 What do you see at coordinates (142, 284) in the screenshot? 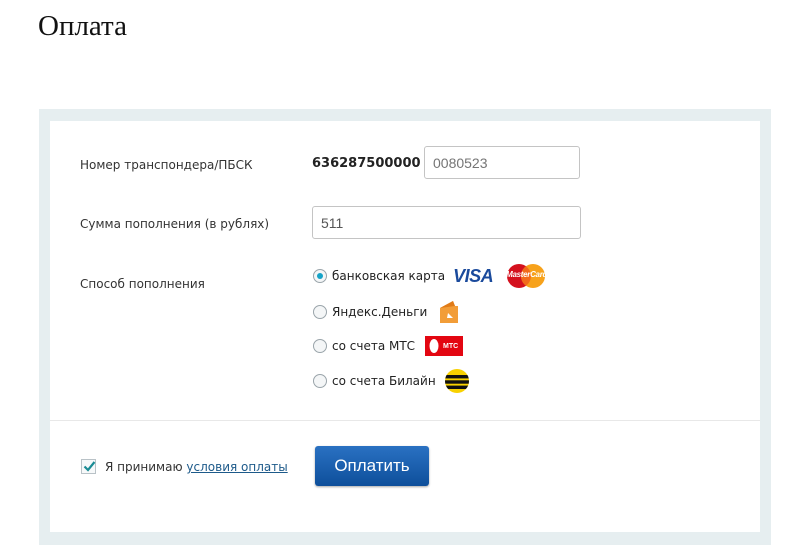
I see `method-label: Способ пополнения` at bounding box center [142, 284].